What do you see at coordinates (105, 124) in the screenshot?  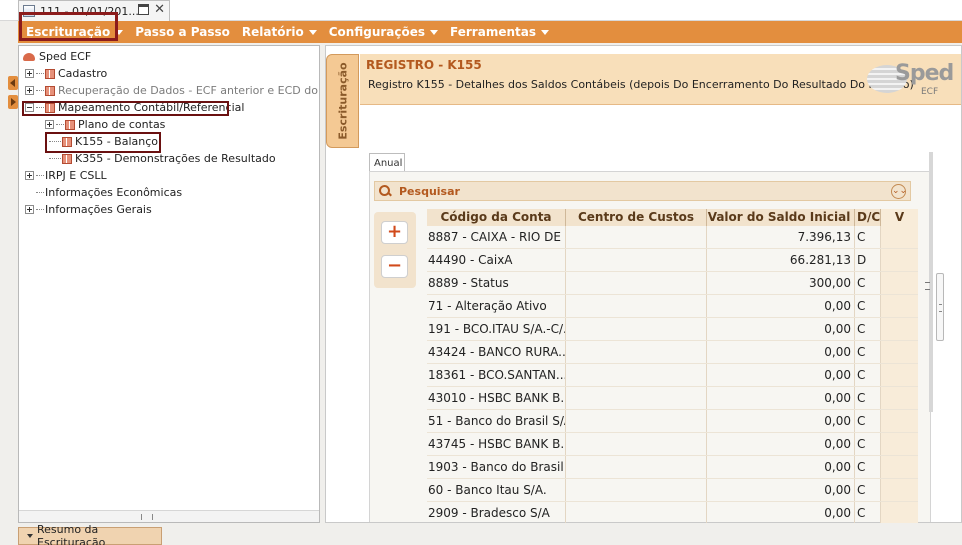 I see `tree-item-plano-de-contas: Plano de contas` at bounding box center [105, 124].